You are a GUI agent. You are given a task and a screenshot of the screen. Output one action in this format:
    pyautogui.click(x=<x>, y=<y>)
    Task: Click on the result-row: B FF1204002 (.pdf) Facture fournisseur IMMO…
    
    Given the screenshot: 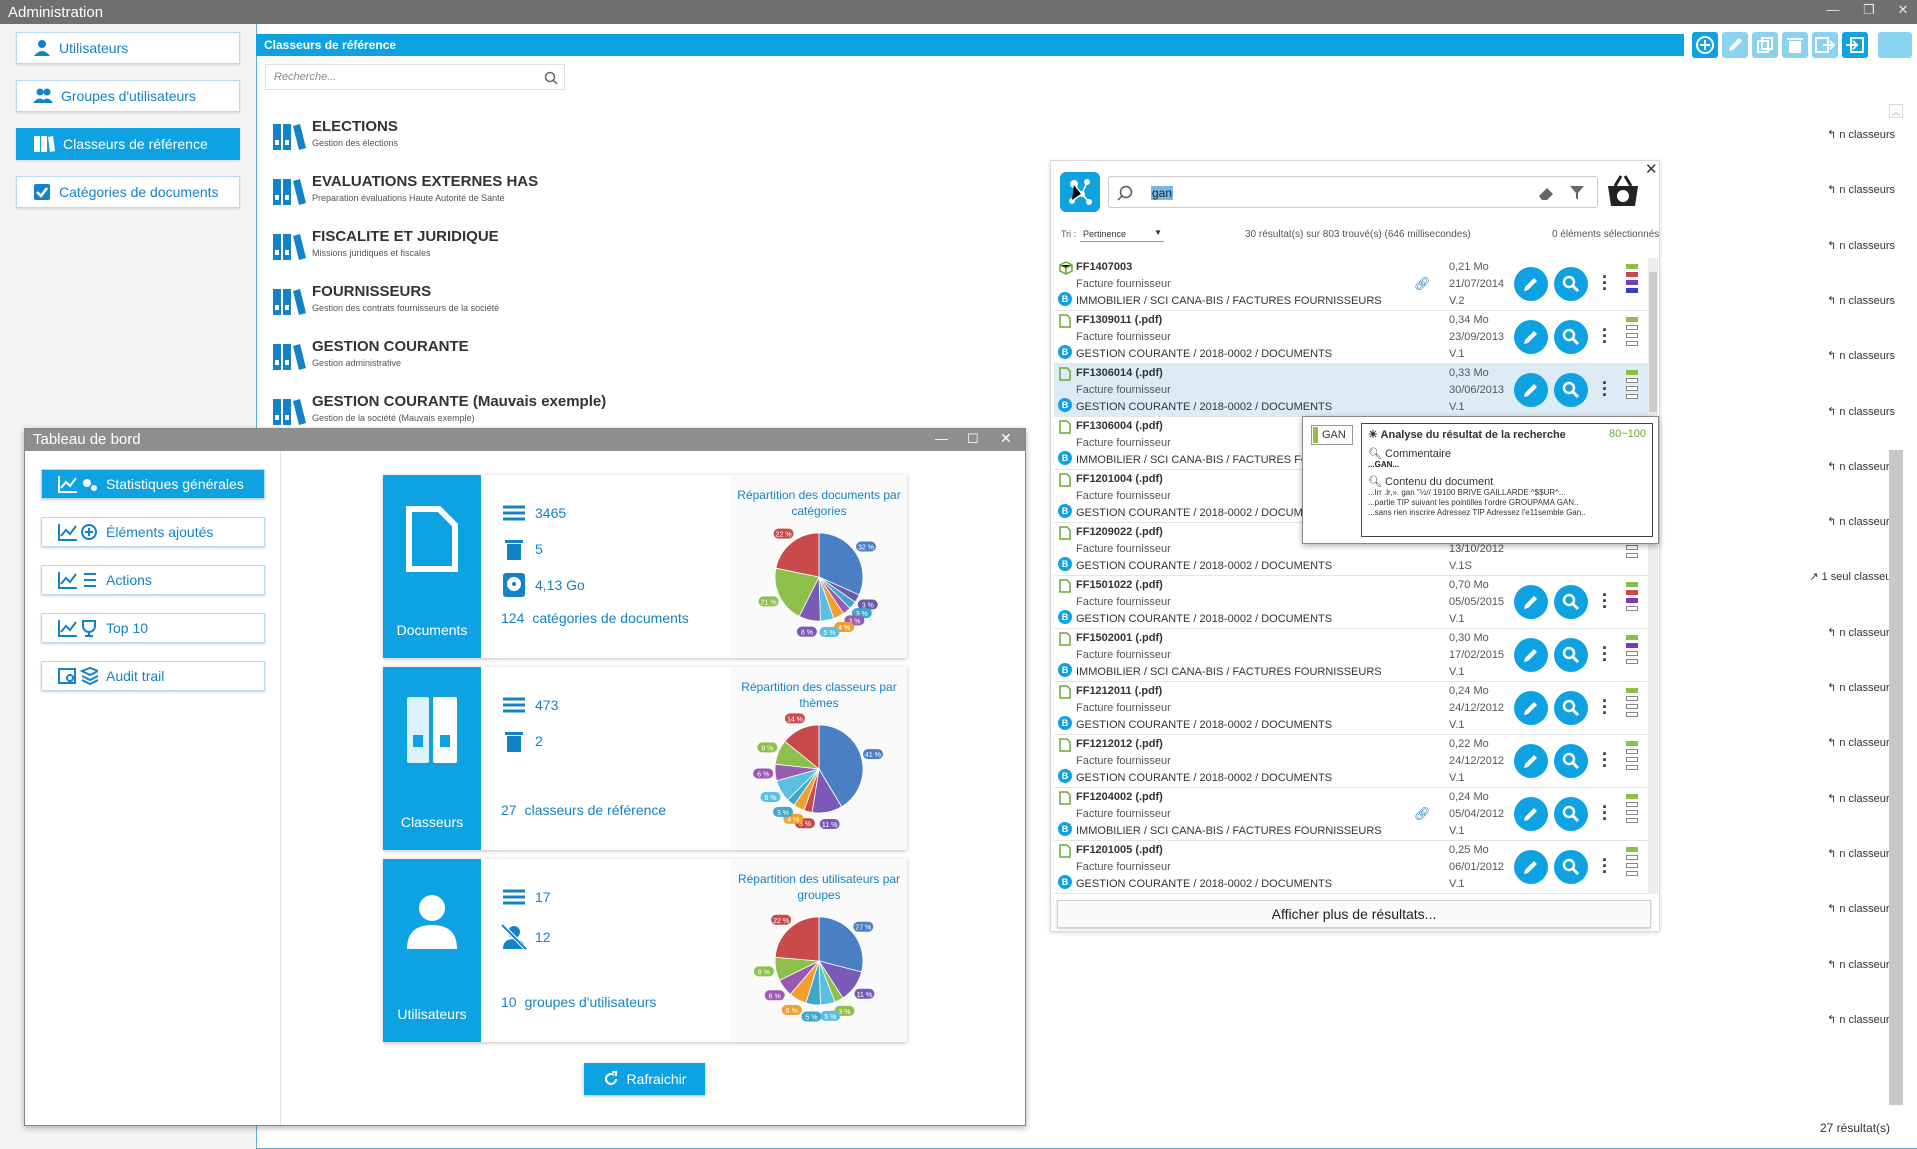 What is the action you would take?
    pyautogui.click(x=1351, y=814)
    